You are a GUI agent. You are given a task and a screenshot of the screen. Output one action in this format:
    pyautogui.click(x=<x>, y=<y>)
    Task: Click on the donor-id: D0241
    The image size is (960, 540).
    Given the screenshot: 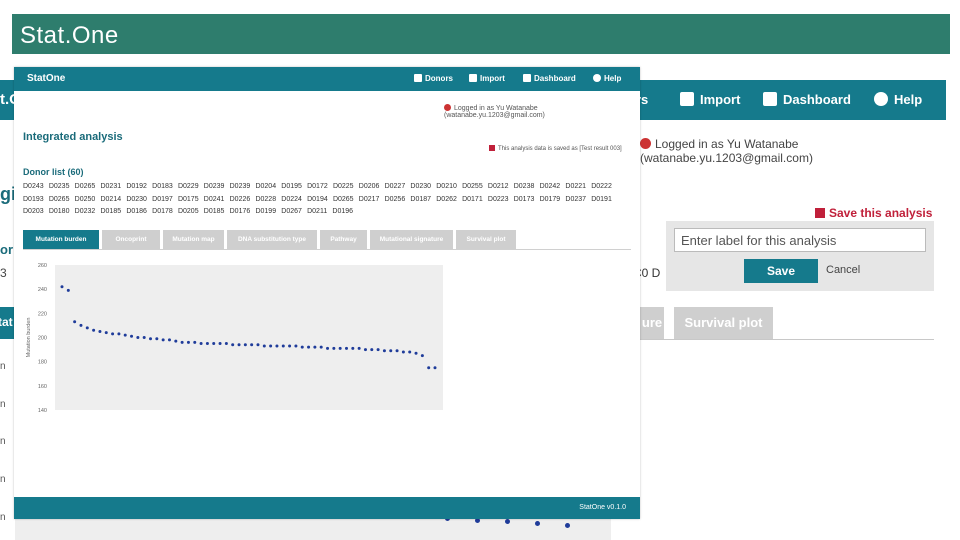 What is the action you would take?
    pyautogui.click(x=214, y=200)
    